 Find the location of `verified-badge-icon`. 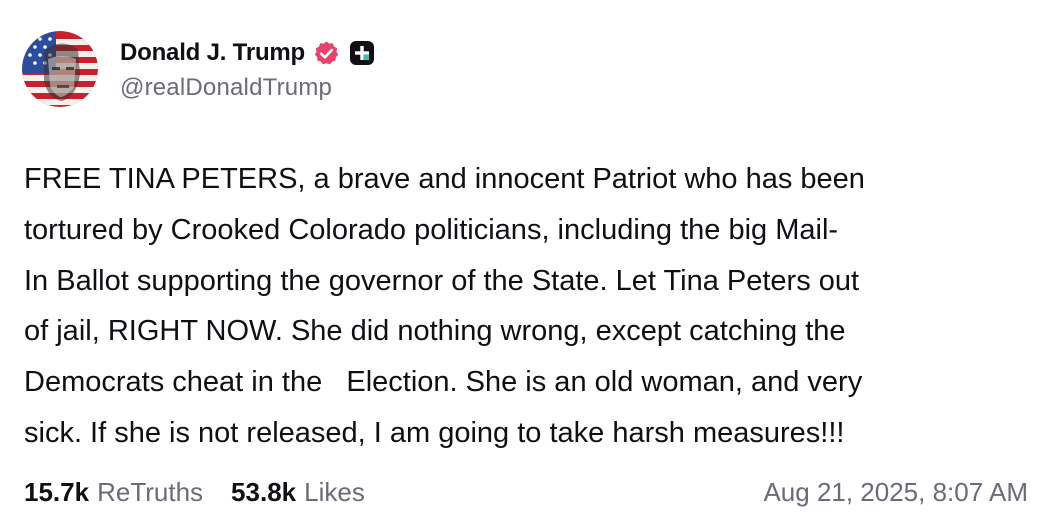

verified-badge-icon is located at coordinates (326, 53).